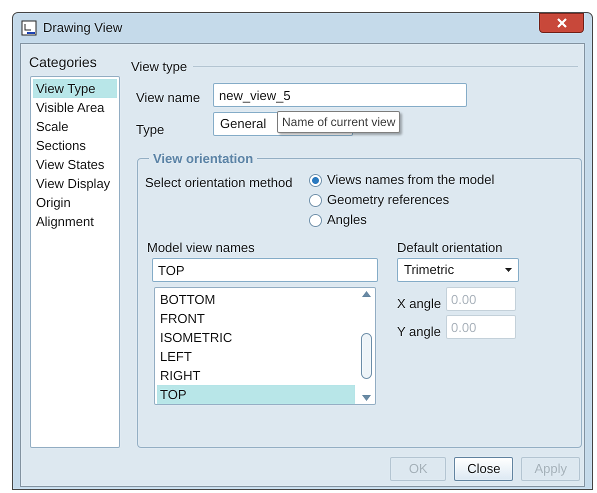 This screenshot has height=493, width=597. What do you see at coordinates (366, 356) in the screenshot?
I see `scroll-thumb` at bounding box center [366, 356].